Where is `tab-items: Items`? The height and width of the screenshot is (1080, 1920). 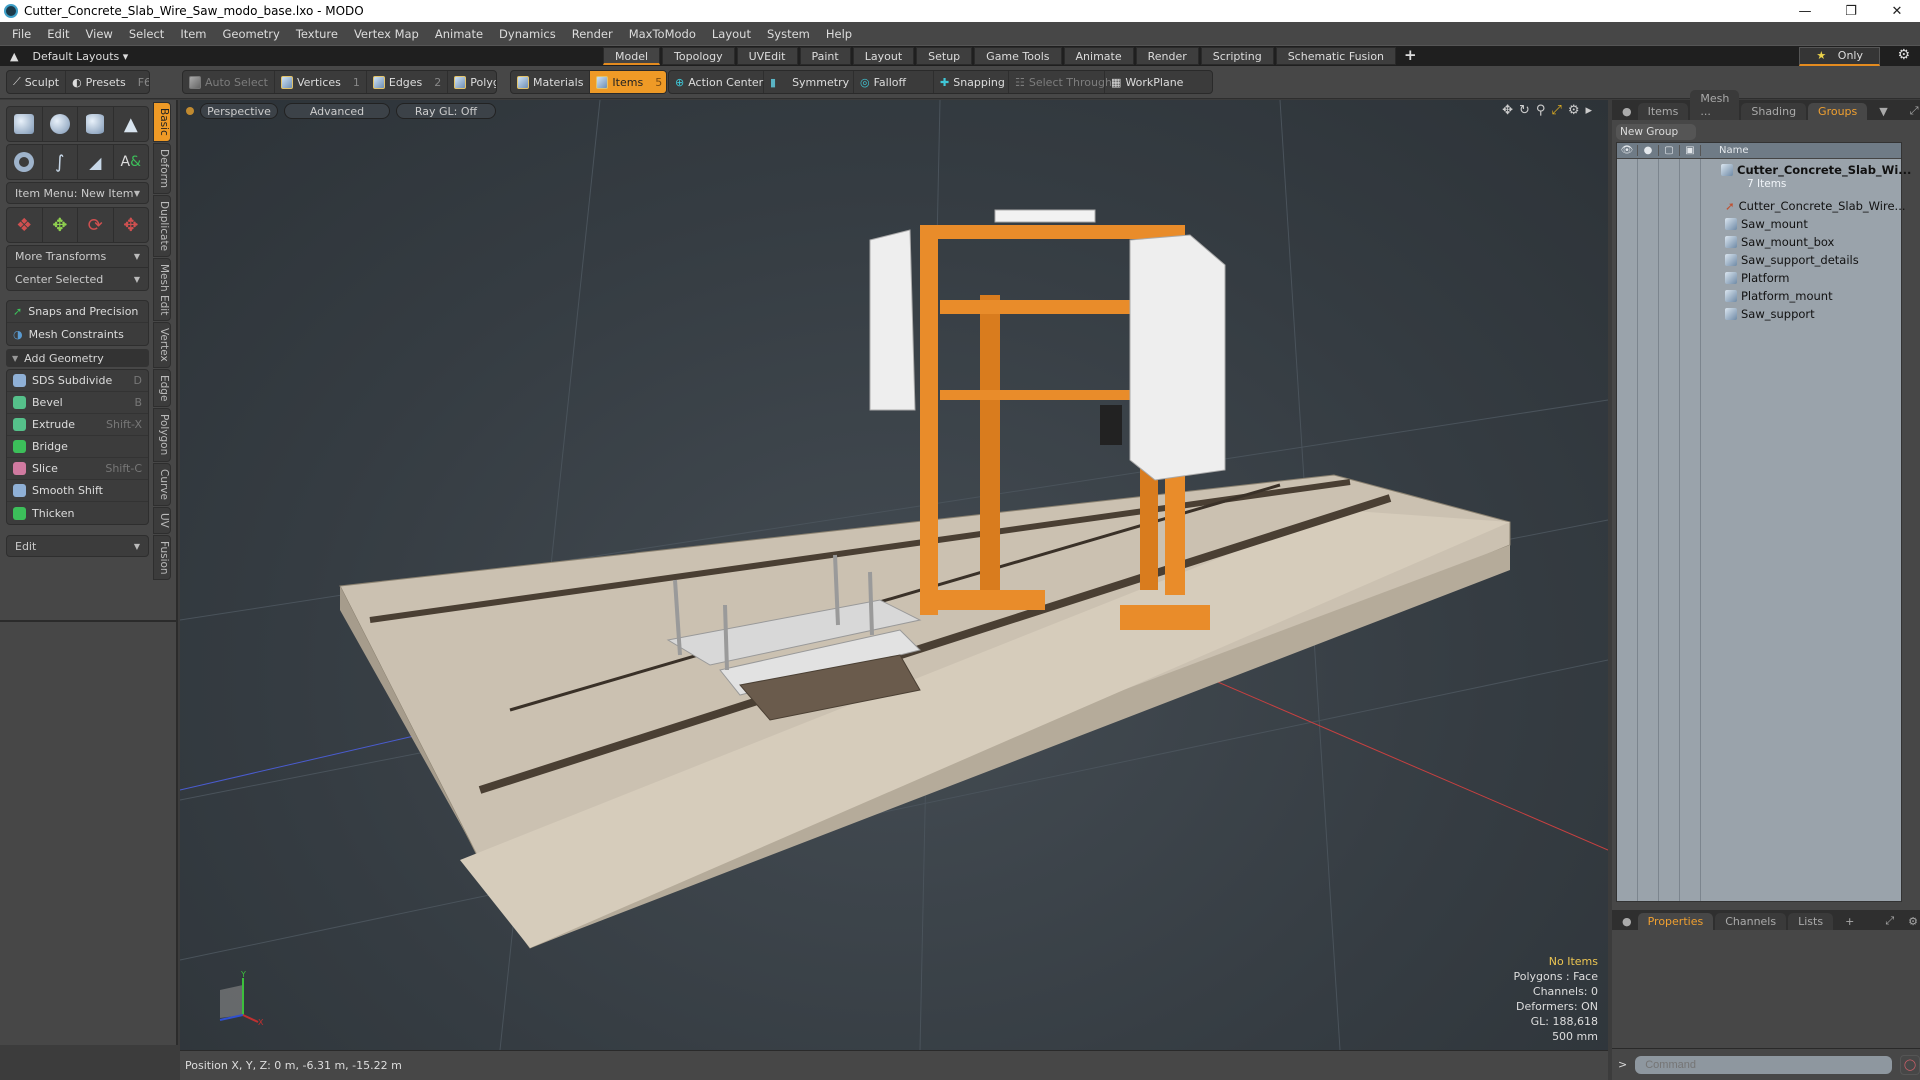 tab-items: Items is located at coordinates (1663, 111).